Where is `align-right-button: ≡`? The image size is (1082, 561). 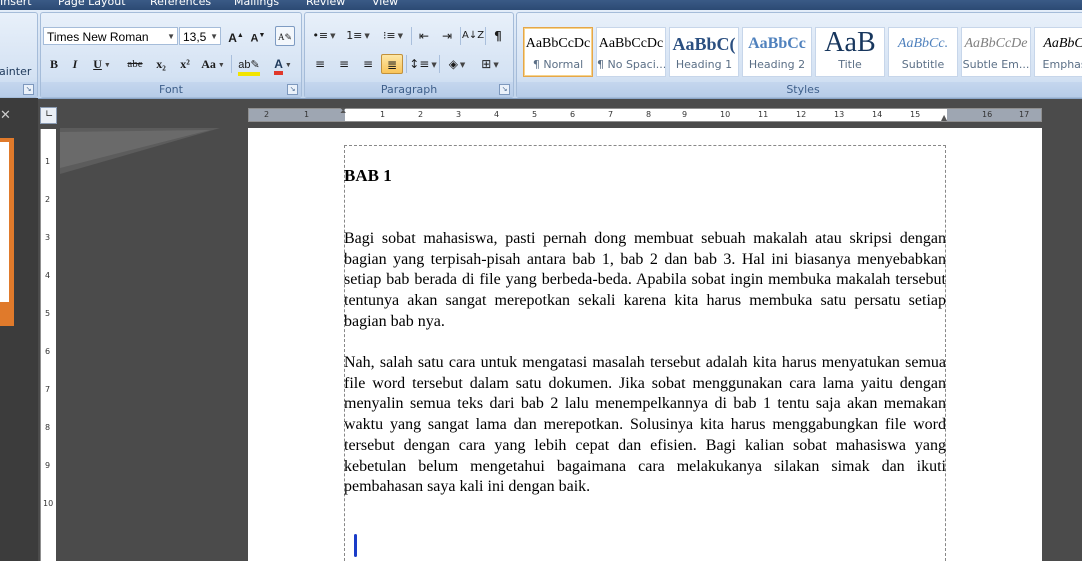 align-right-button: ≡ is located at coordinates (368, 64).